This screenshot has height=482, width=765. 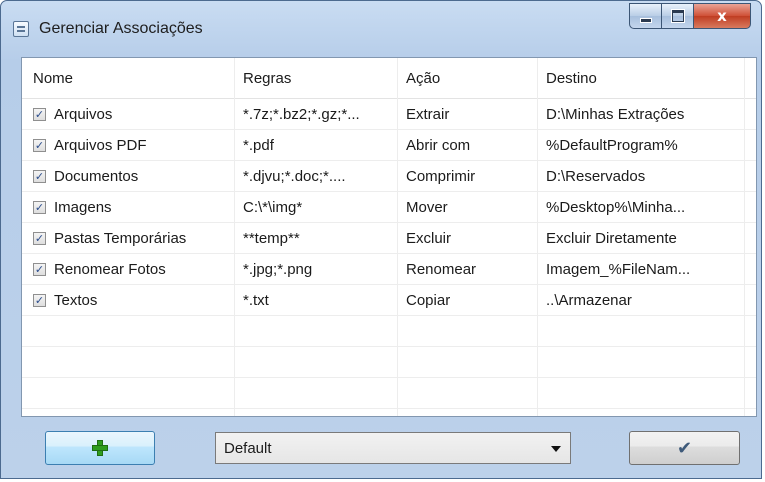 I want to click on ok-button: ✔, so click(x=684, y=448).